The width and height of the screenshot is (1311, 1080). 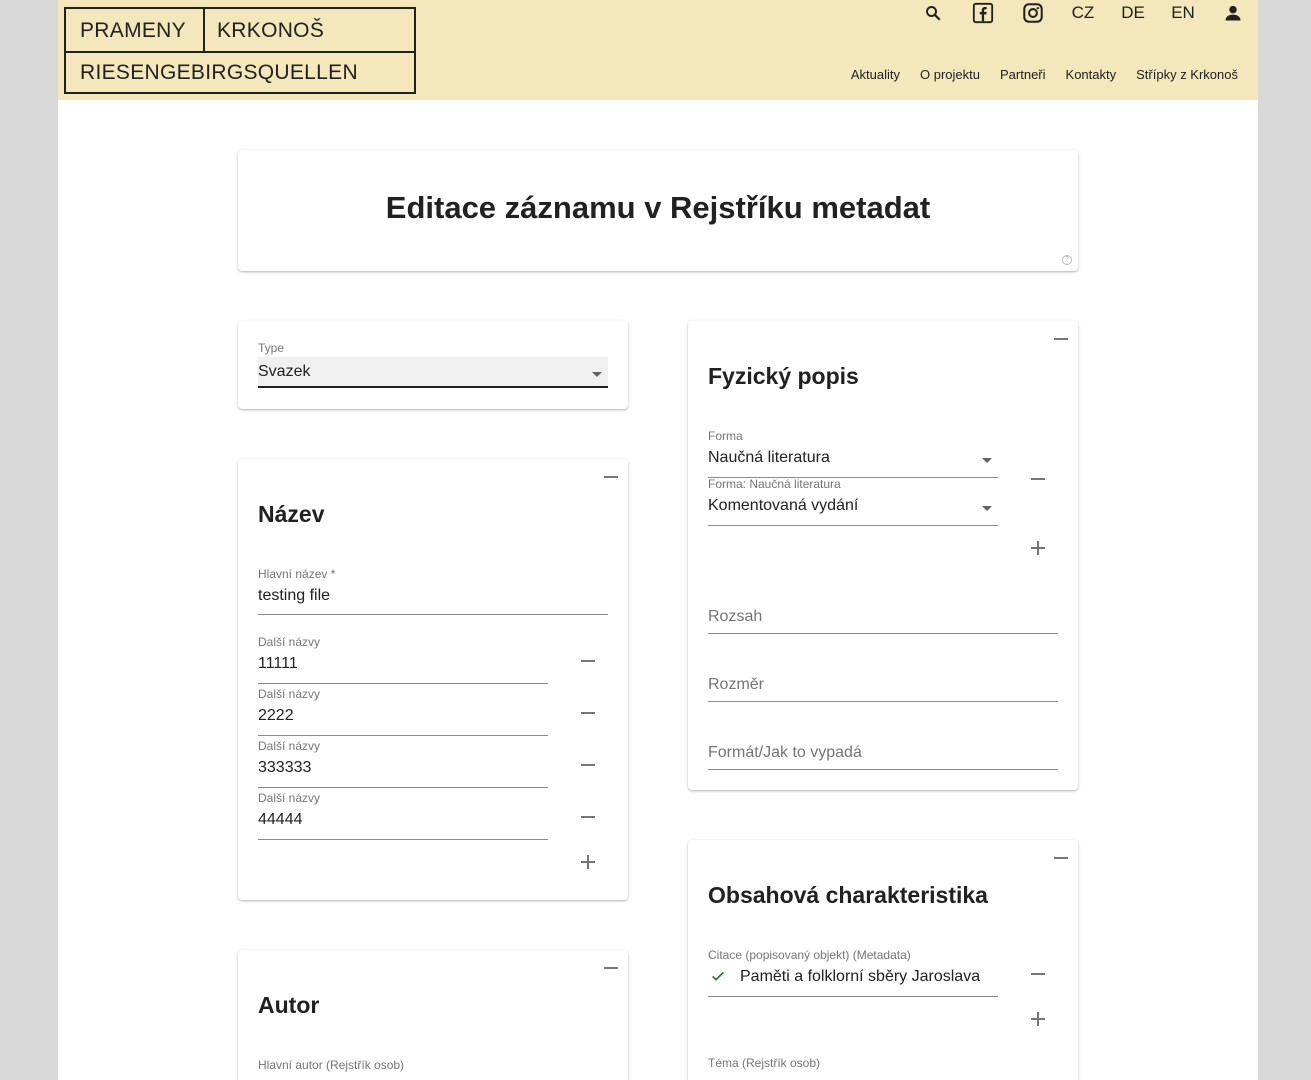 What do you see at coordinates (433, 614) in the screenshot?
I see `hlavni-nazev-underline` at bounding box center [433, 614].